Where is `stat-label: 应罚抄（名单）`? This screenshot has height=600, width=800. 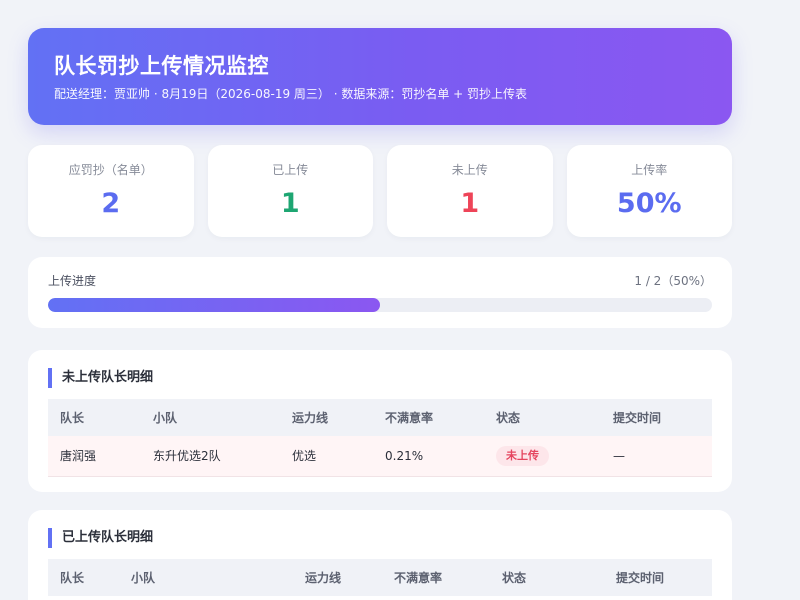 stat-label: 应罚抄（名单） is located at coordinates (110, 170).